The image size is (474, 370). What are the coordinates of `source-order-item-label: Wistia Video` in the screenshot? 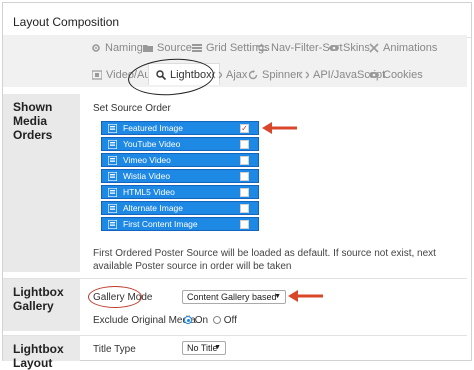 It's located at (147, 176).